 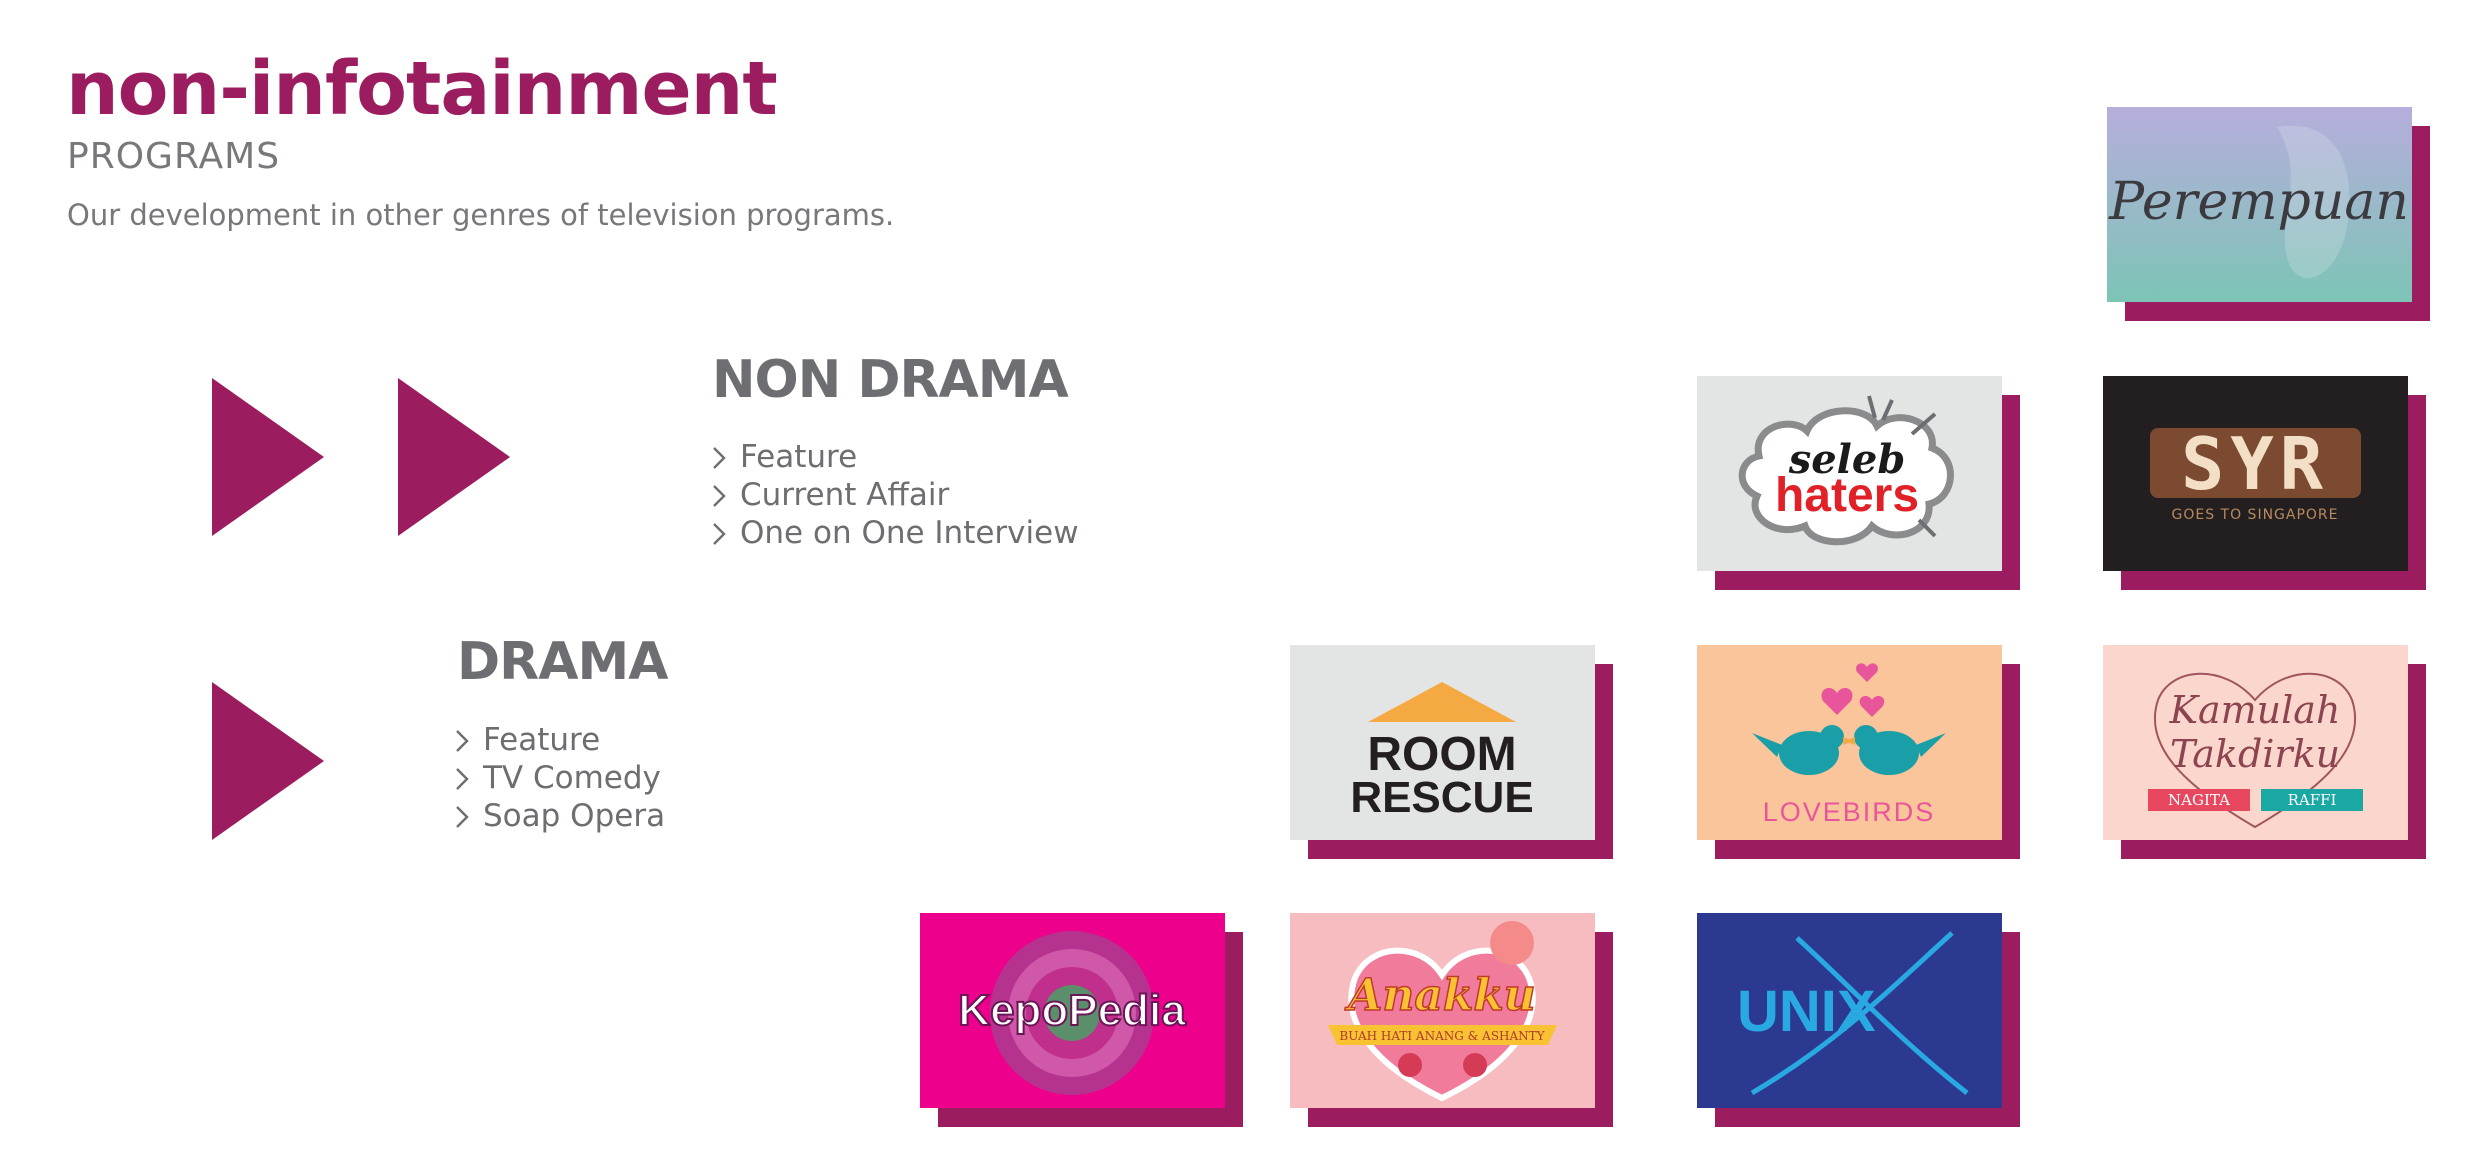 What do you see at coordinates (1441, 797) in the screenshot?
I see `svg-text: RESCUE` at bounding box center [1441, 797].